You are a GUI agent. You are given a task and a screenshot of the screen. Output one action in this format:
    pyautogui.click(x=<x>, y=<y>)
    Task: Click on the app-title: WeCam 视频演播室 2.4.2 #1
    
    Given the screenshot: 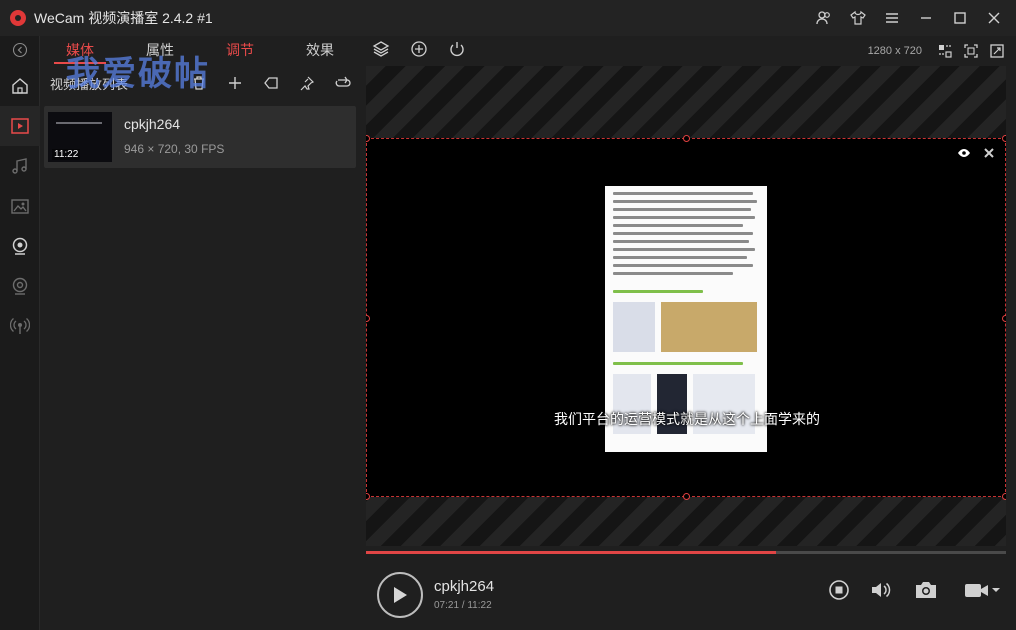 What is the action you would take?
    pyautogui.click(x=123, y=18)
    